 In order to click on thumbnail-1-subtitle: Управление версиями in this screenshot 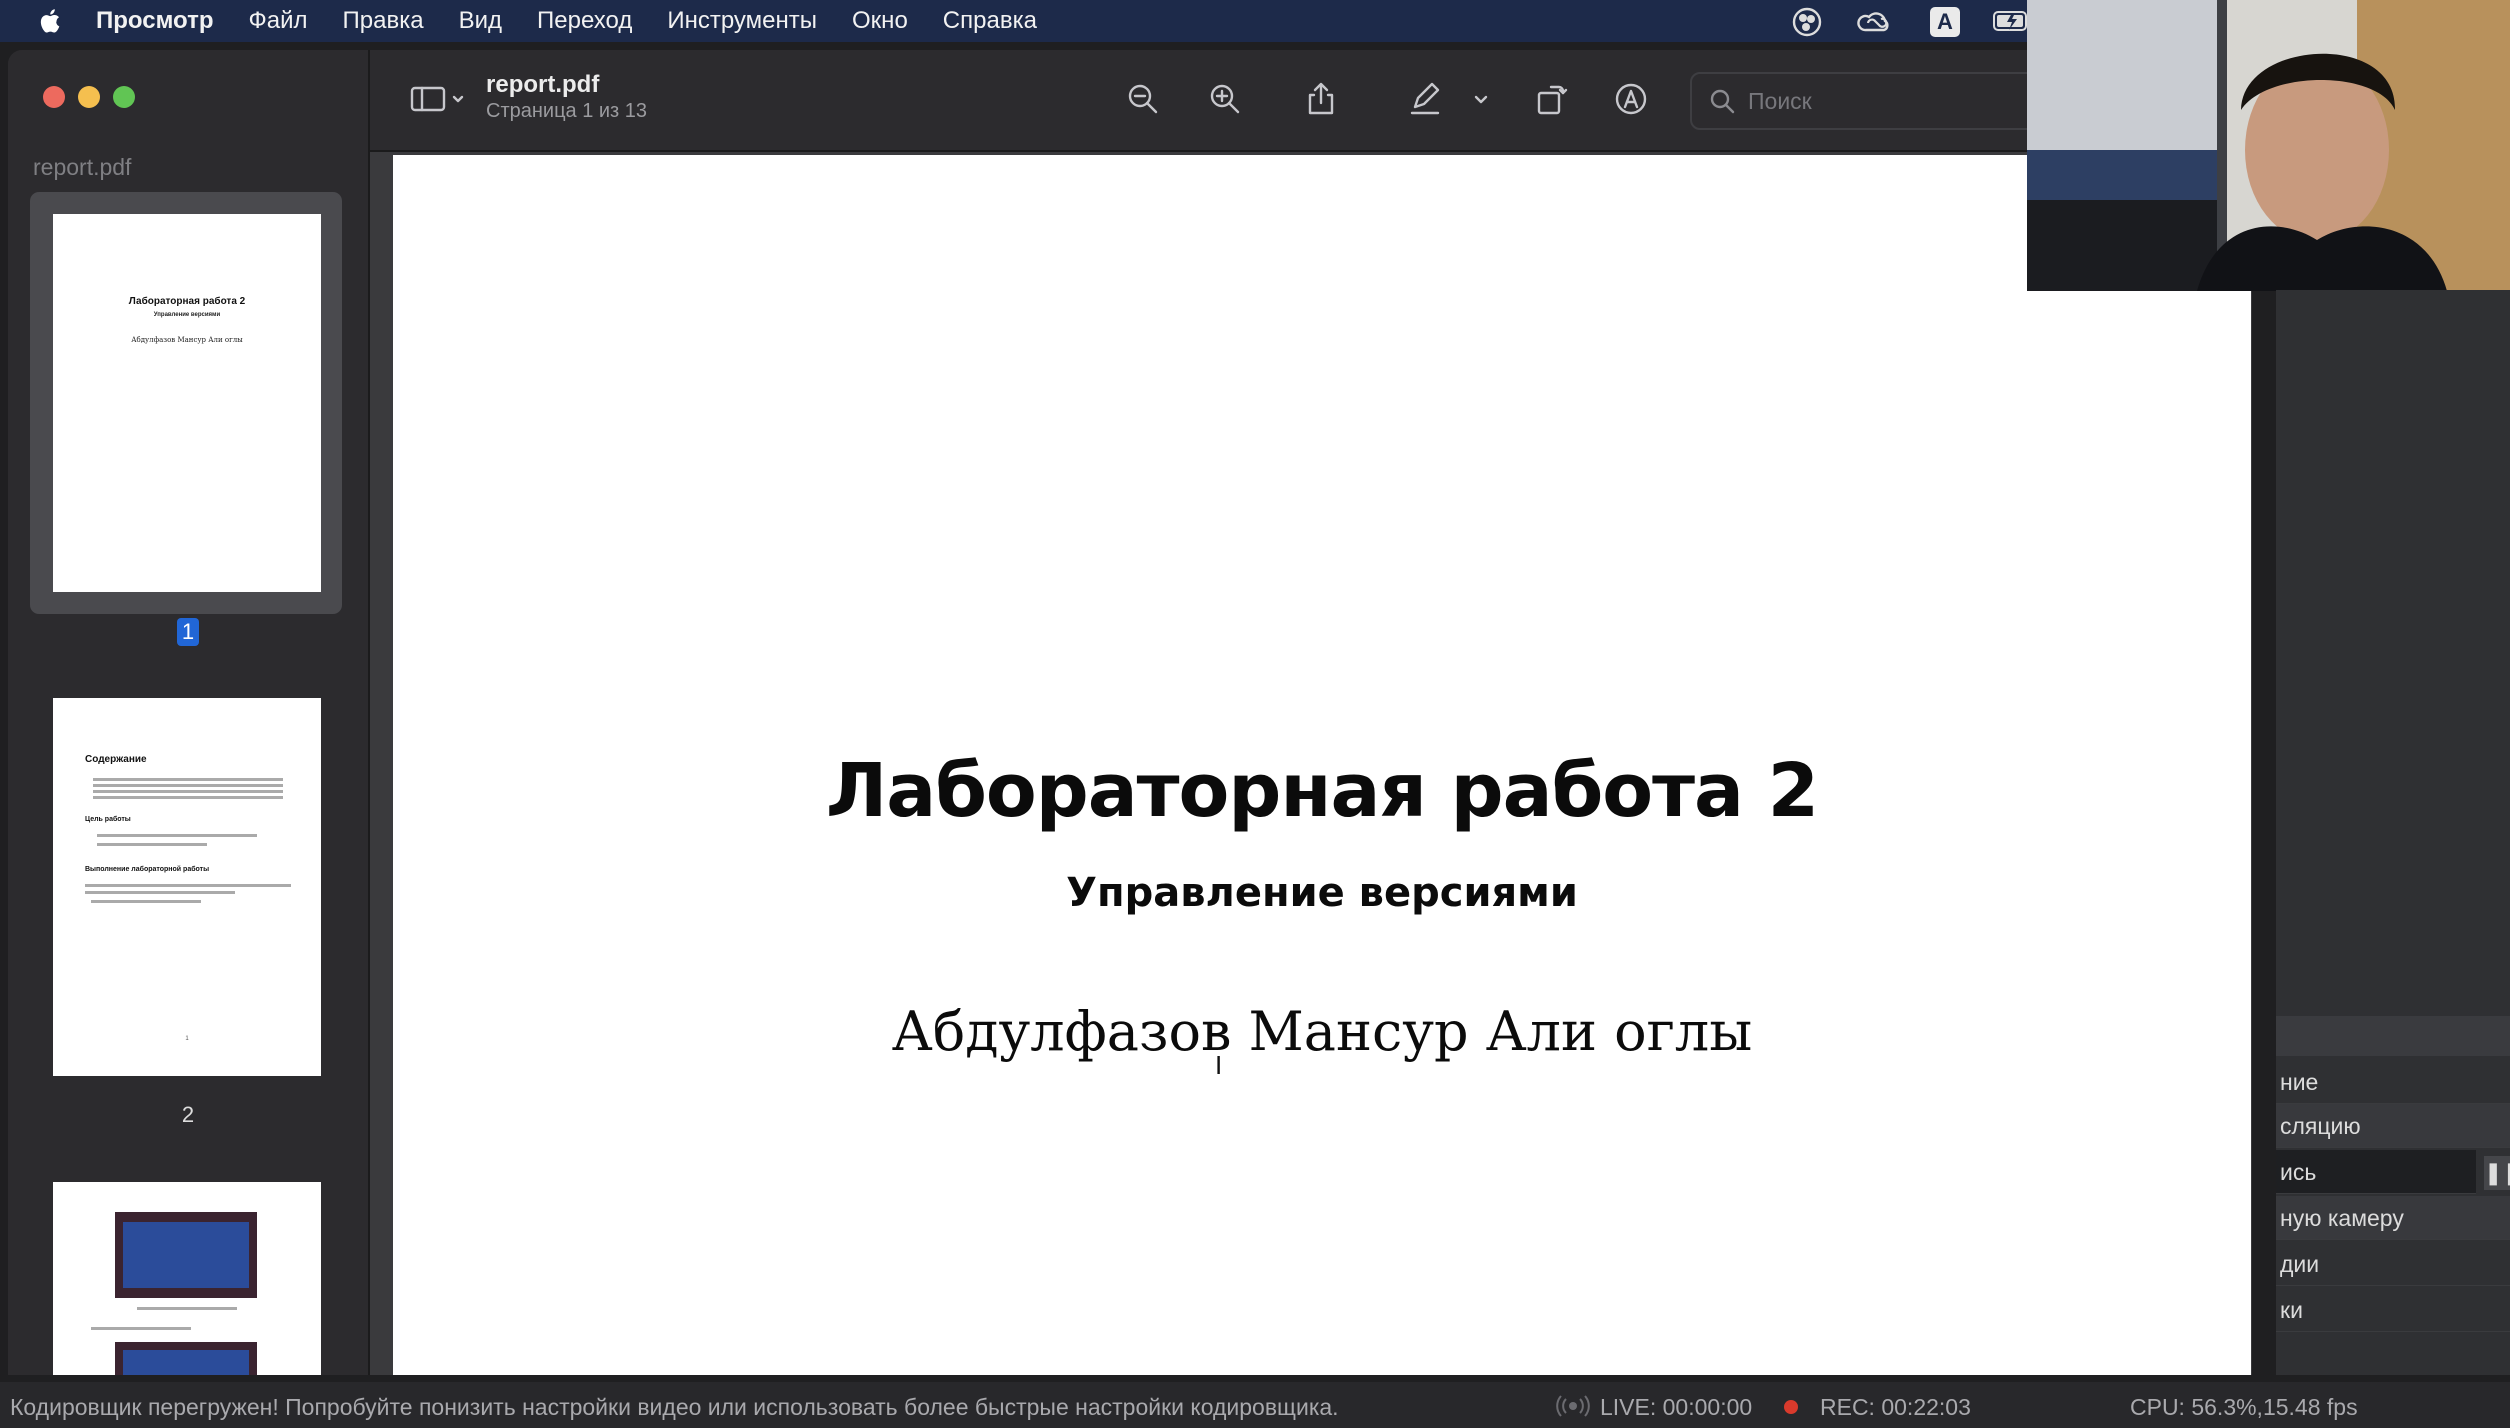, I will do `click(187, 315)`.